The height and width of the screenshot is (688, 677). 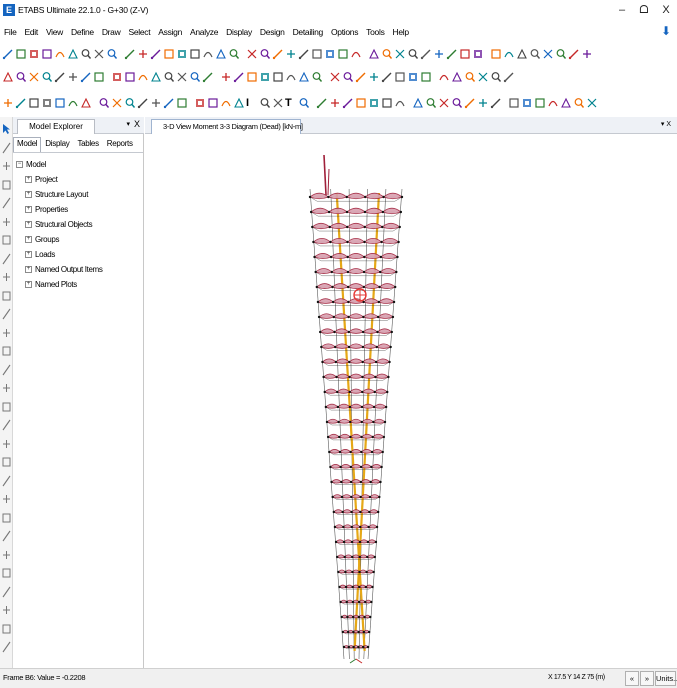 What do you see at coordinates (139, 32) in the screenshot?
I see `menu-select: Select` at bounding box center [139, 32].